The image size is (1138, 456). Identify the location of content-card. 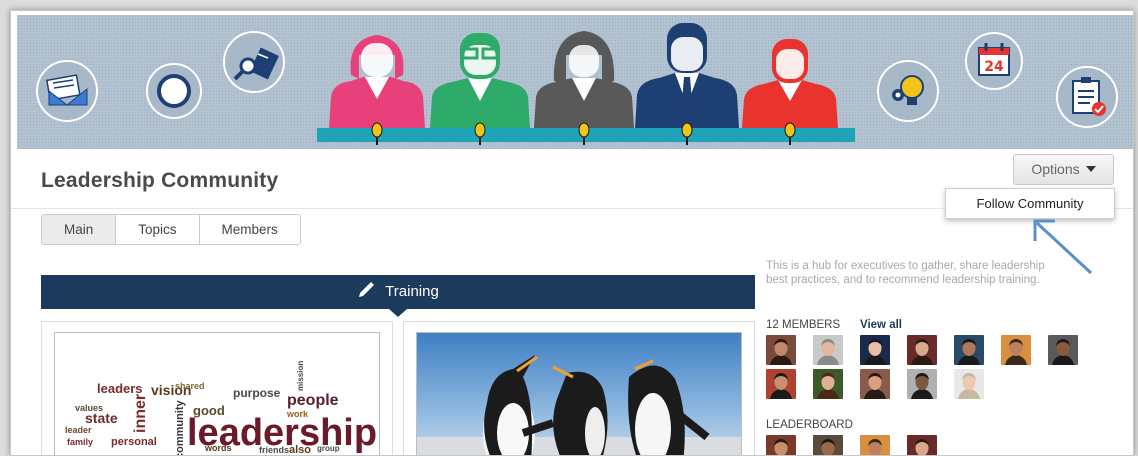
(579, 388).